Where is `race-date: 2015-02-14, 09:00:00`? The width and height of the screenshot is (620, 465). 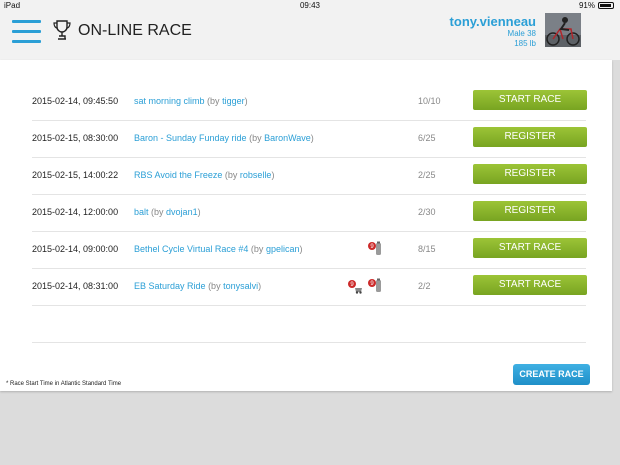
race-date: 2015-02-14, 09:00:00 is located at coordinates (75, 249).